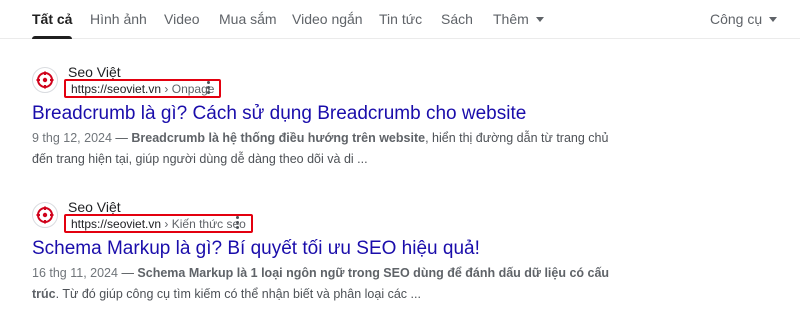  What do you see at coordinates (182, 19) in the screenshot?
I see `tab-videos: Video` at bounding box center [182, 19].